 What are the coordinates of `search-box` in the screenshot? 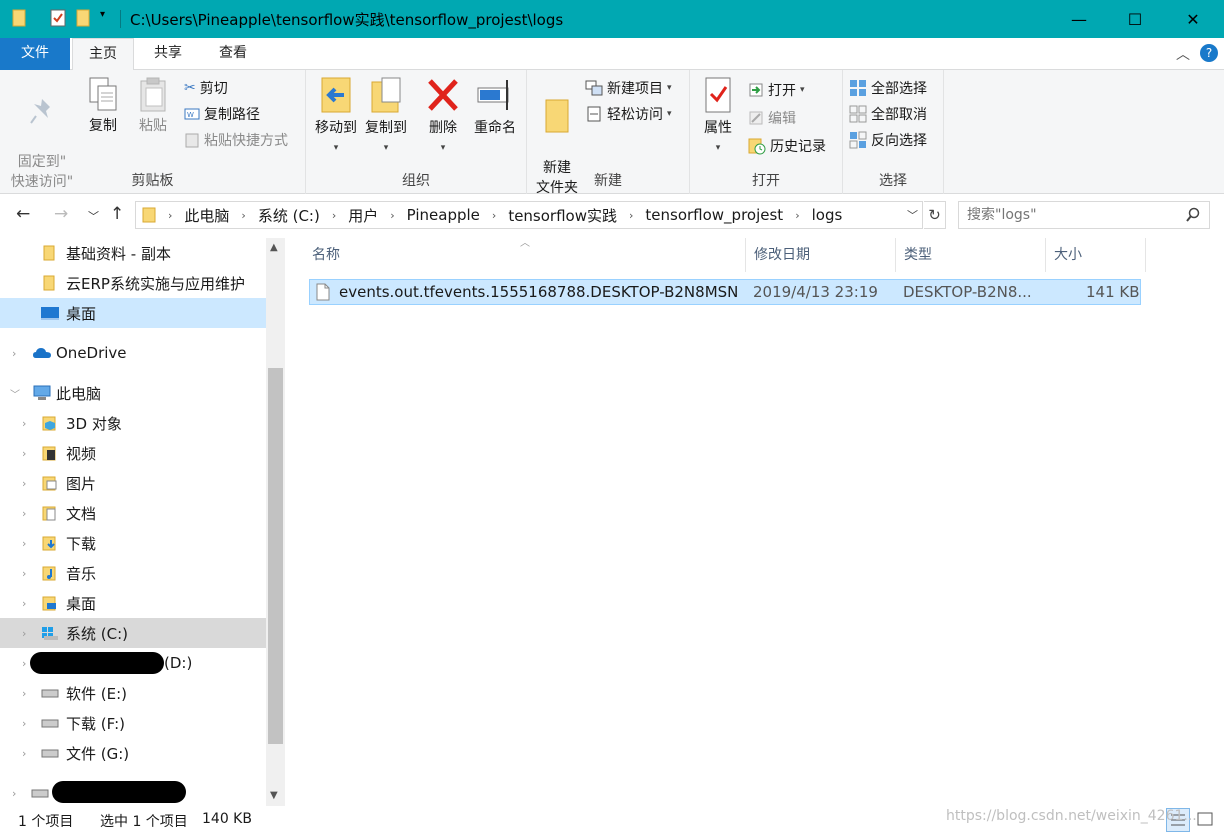 It's located at (1084, 215).